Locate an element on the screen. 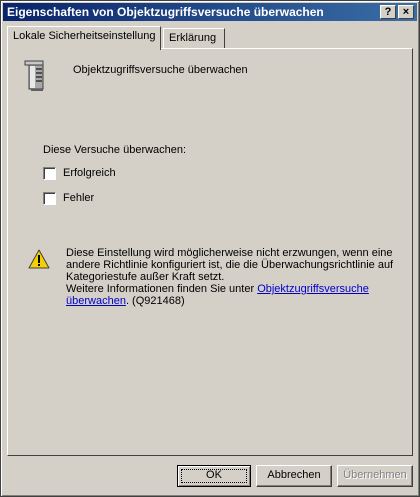 The image size is (420, 497). warning-icon is located at coordinates (39, 259).